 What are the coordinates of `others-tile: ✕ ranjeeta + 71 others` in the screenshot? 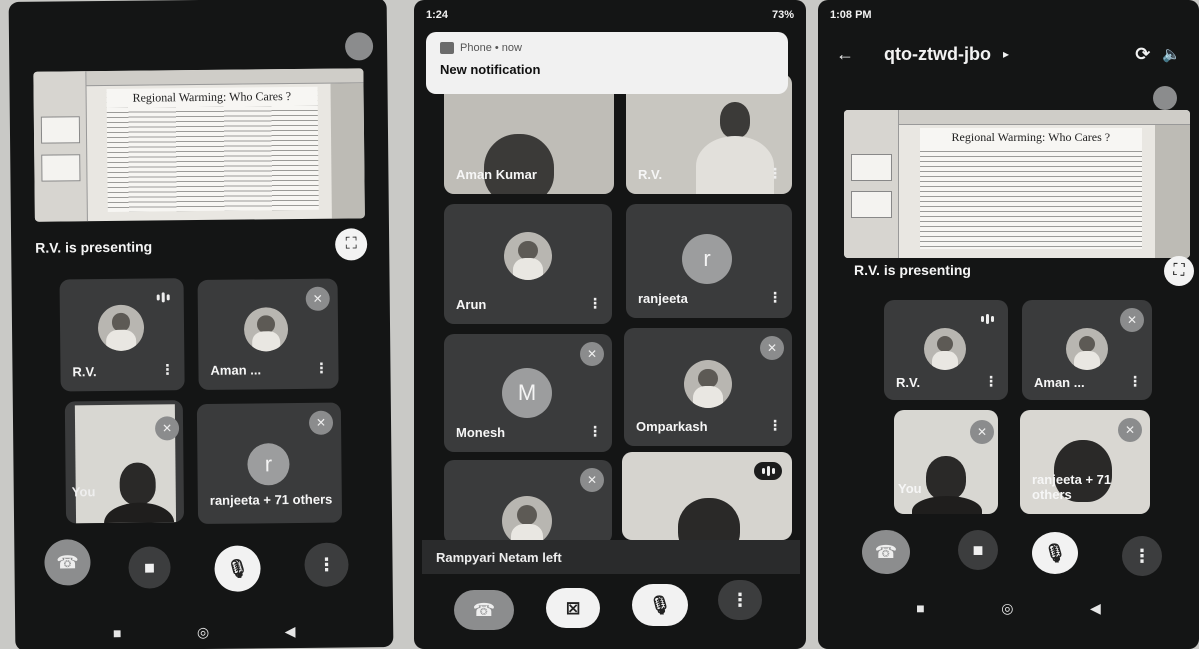 It's located at (1085, 462).